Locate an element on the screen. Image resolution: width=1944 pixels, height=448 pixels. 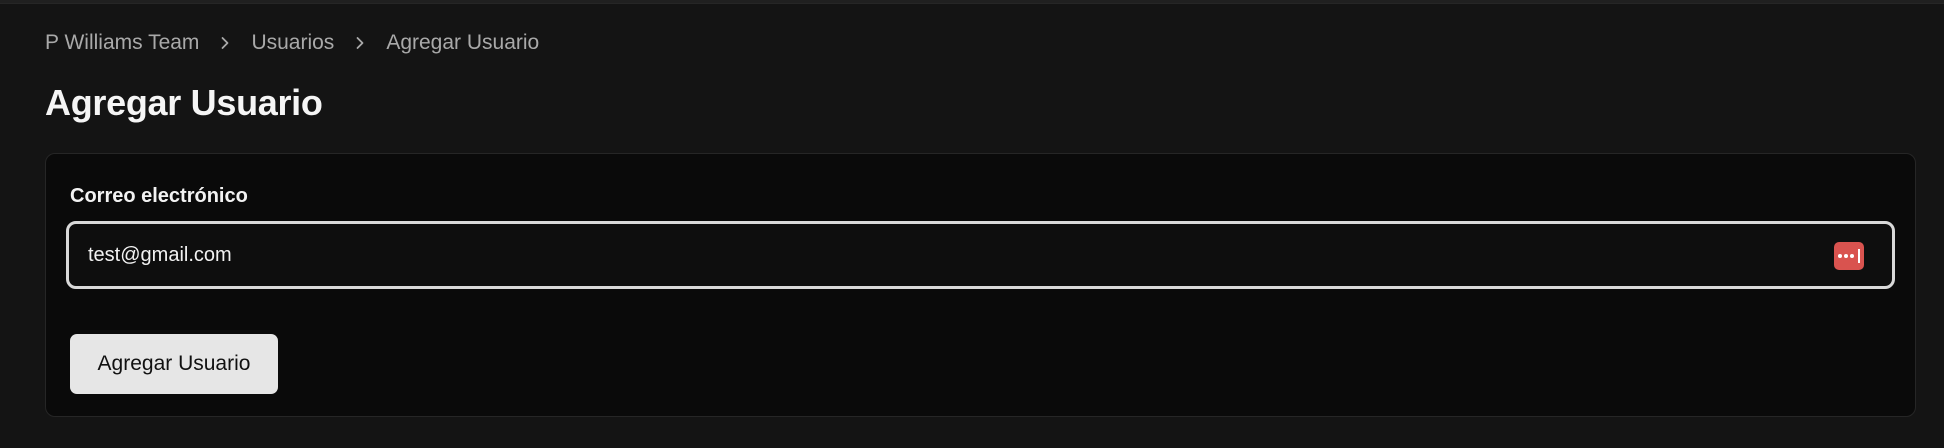
email-field-label: Correo electrónico is located at coordinates (159, 196).